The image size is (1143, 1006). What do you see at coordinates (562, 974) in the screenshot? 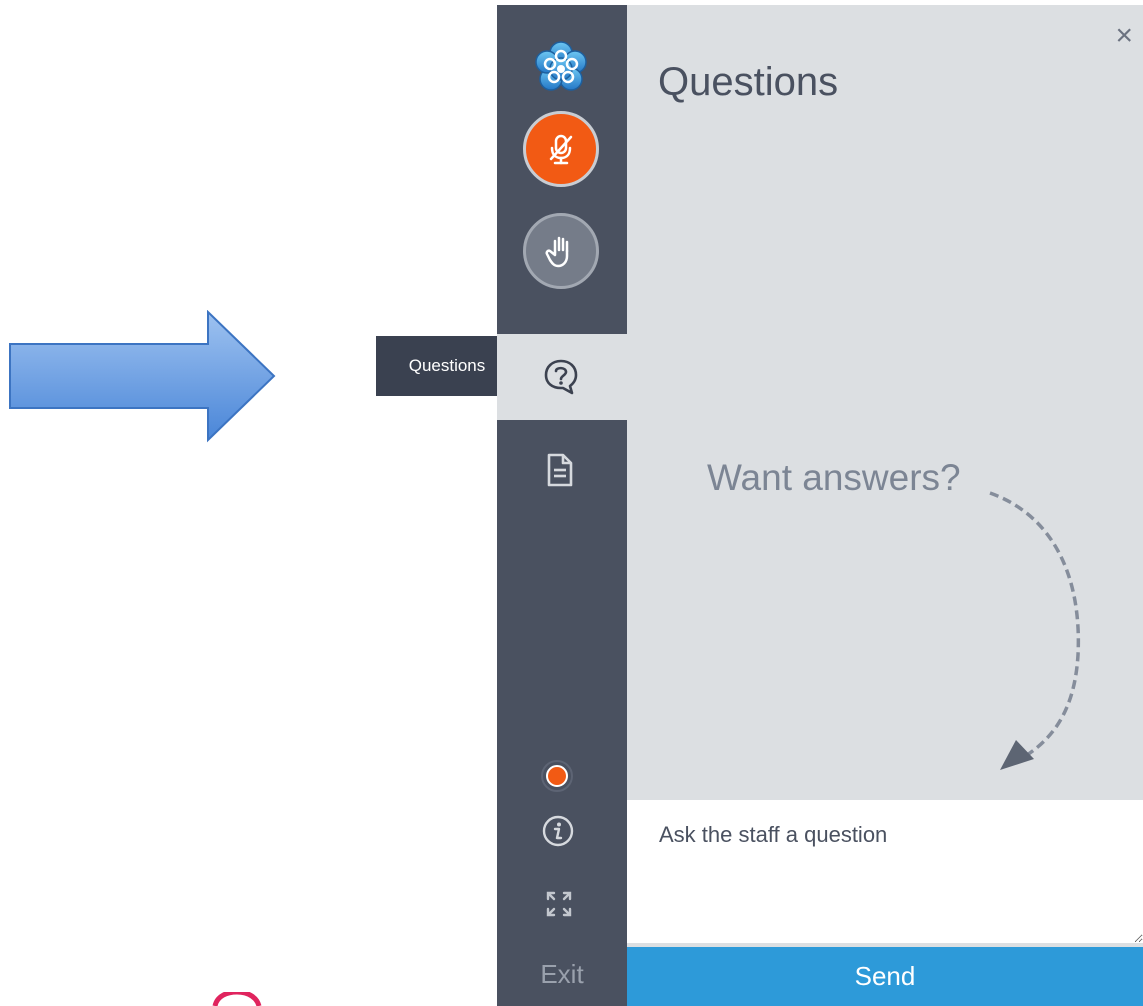
I see `exit-button: Exit` at bounding box center [562, 974].